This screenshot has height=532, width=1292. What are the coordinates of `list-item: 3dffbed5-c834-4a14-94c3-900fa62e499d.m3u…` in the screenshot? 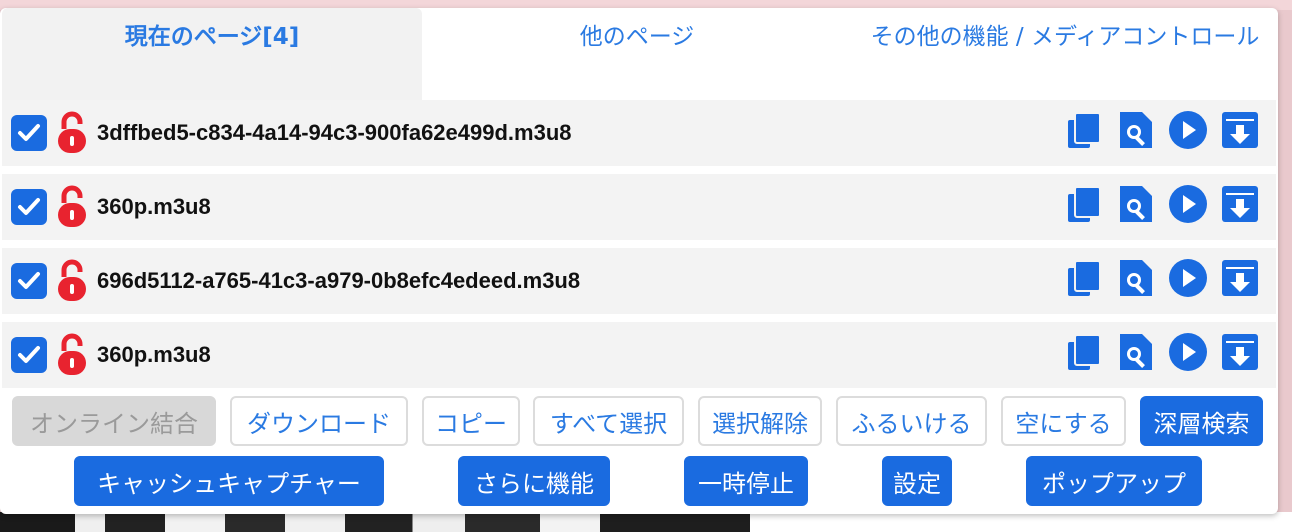 It's located at (639, 133).